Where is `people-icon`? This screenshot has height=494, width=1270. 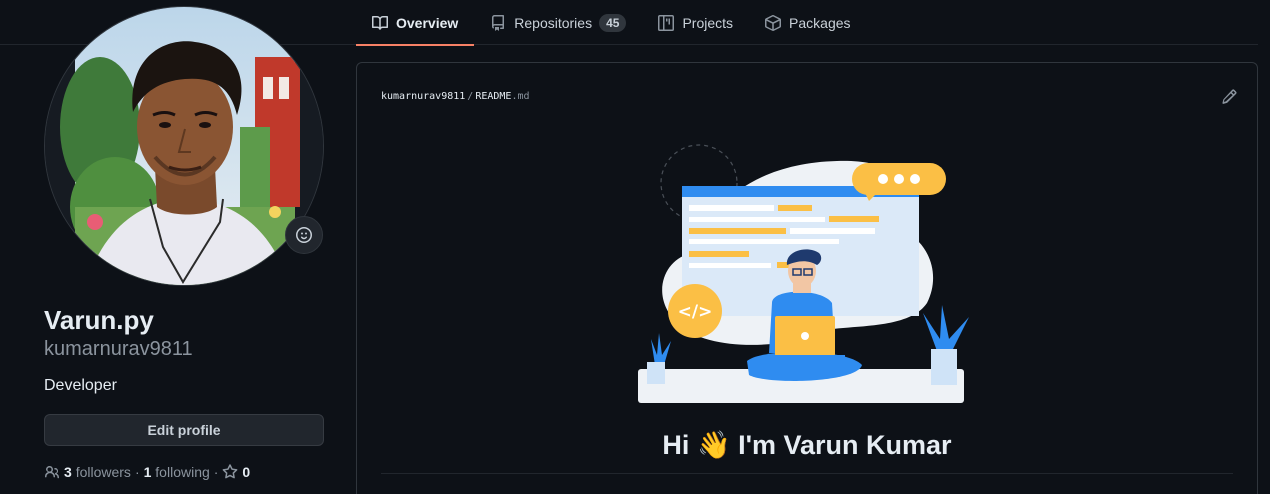 people-icon is located at coordinates (52, 472).